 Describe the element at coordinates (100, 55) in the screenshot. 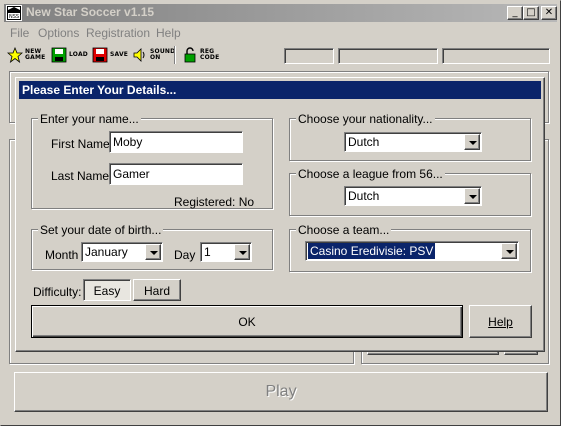

I see `save-disk-icon` at that location.